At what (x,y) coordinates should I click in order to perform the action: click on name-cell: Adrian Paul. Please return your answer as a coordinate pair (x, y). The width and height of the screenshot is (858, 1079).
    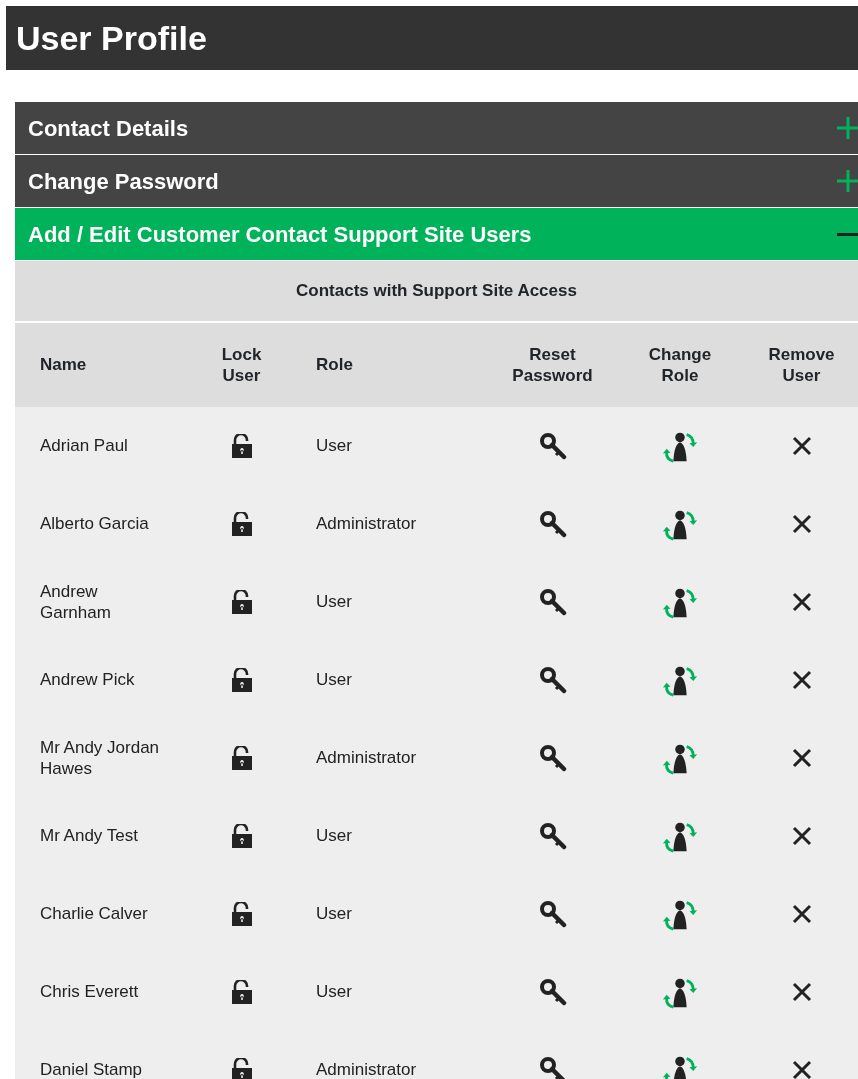
    Looking at the image, I should click on (84, 446).